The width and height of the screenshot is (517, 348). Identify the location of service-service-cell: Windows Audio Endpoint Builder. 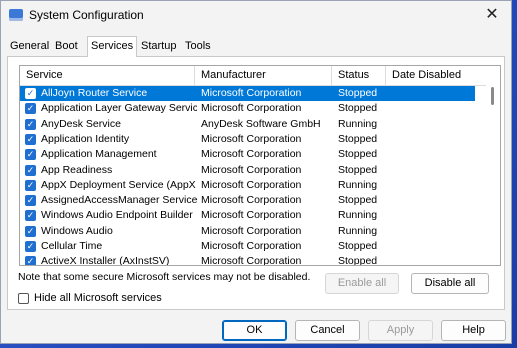
(117, 215).